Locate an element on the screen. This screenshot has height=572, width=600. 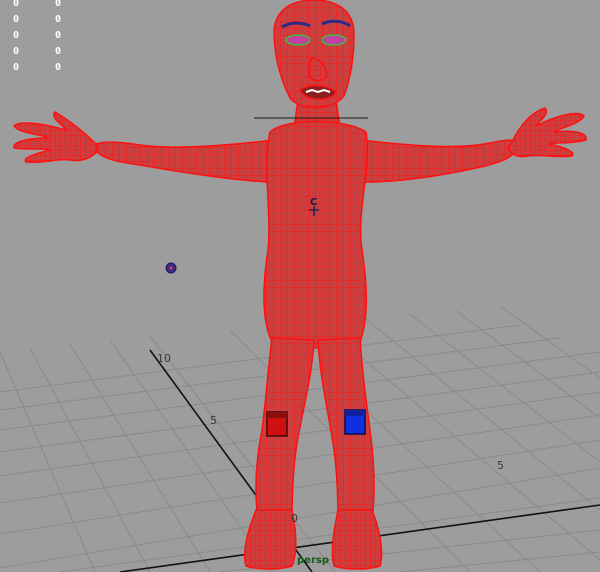
grid-label-five-left: 5 is located at coordinates (213, 420).